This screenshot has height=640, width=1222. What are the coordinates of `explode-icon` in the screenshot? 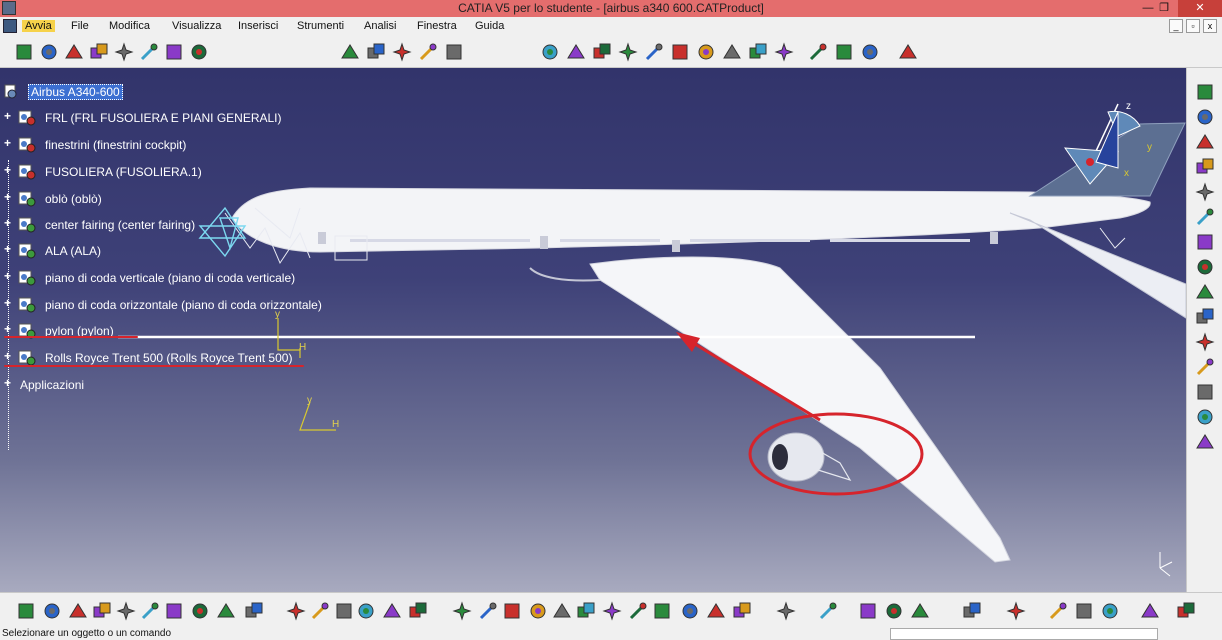 It's located at (99, 52).